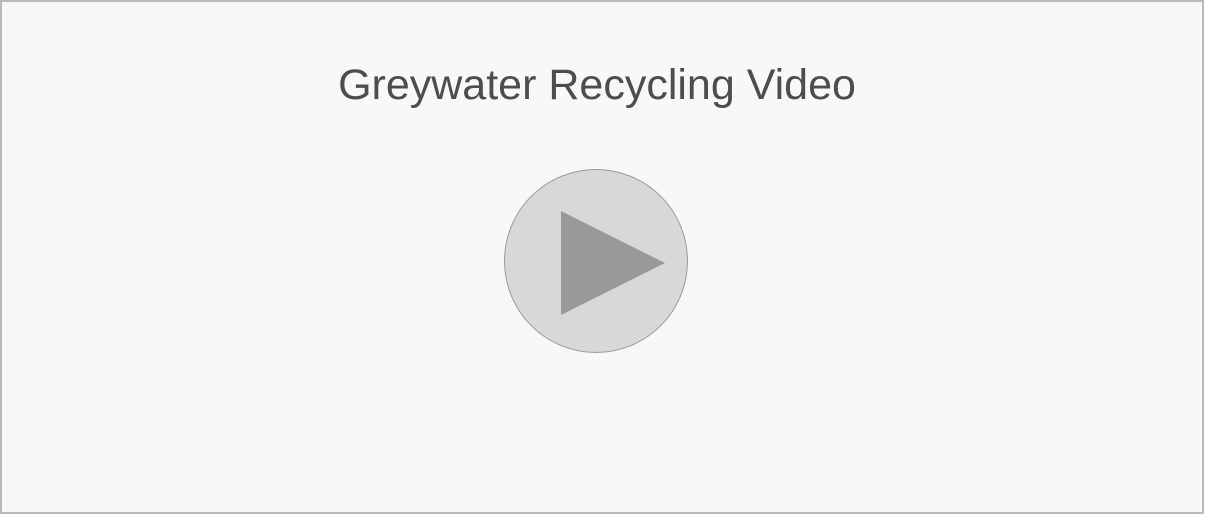  Describe the element at coordinates (613, 263) in the screenshot. I see `play-icon` at that location.